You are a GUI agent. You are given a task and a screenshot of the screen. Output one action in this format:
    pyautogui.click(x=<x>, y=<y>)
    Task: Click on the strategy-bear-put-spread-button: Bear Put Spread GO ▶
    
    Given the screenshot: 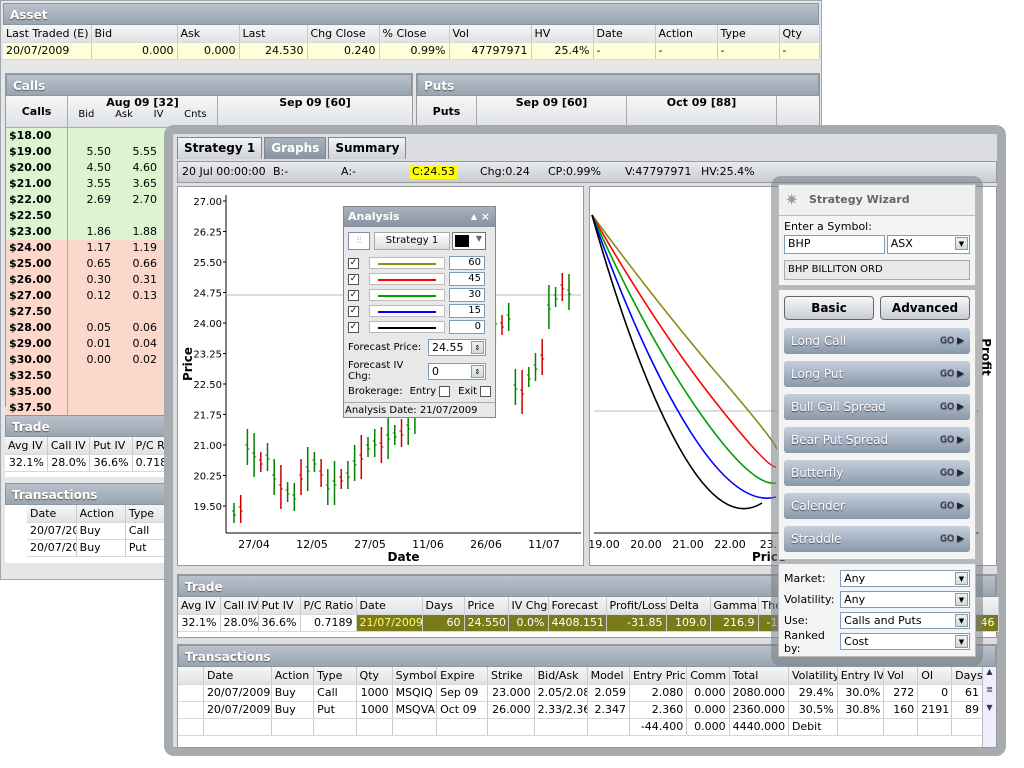 What is the action you would take?
    pyautogui.click(x=877, y=440)
    